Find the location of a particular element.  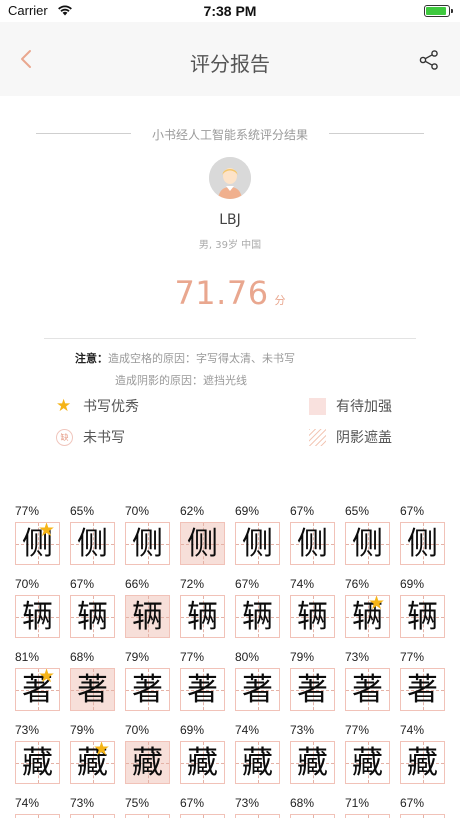

shadow-hatch-icon is located at coordinates (317, 437).